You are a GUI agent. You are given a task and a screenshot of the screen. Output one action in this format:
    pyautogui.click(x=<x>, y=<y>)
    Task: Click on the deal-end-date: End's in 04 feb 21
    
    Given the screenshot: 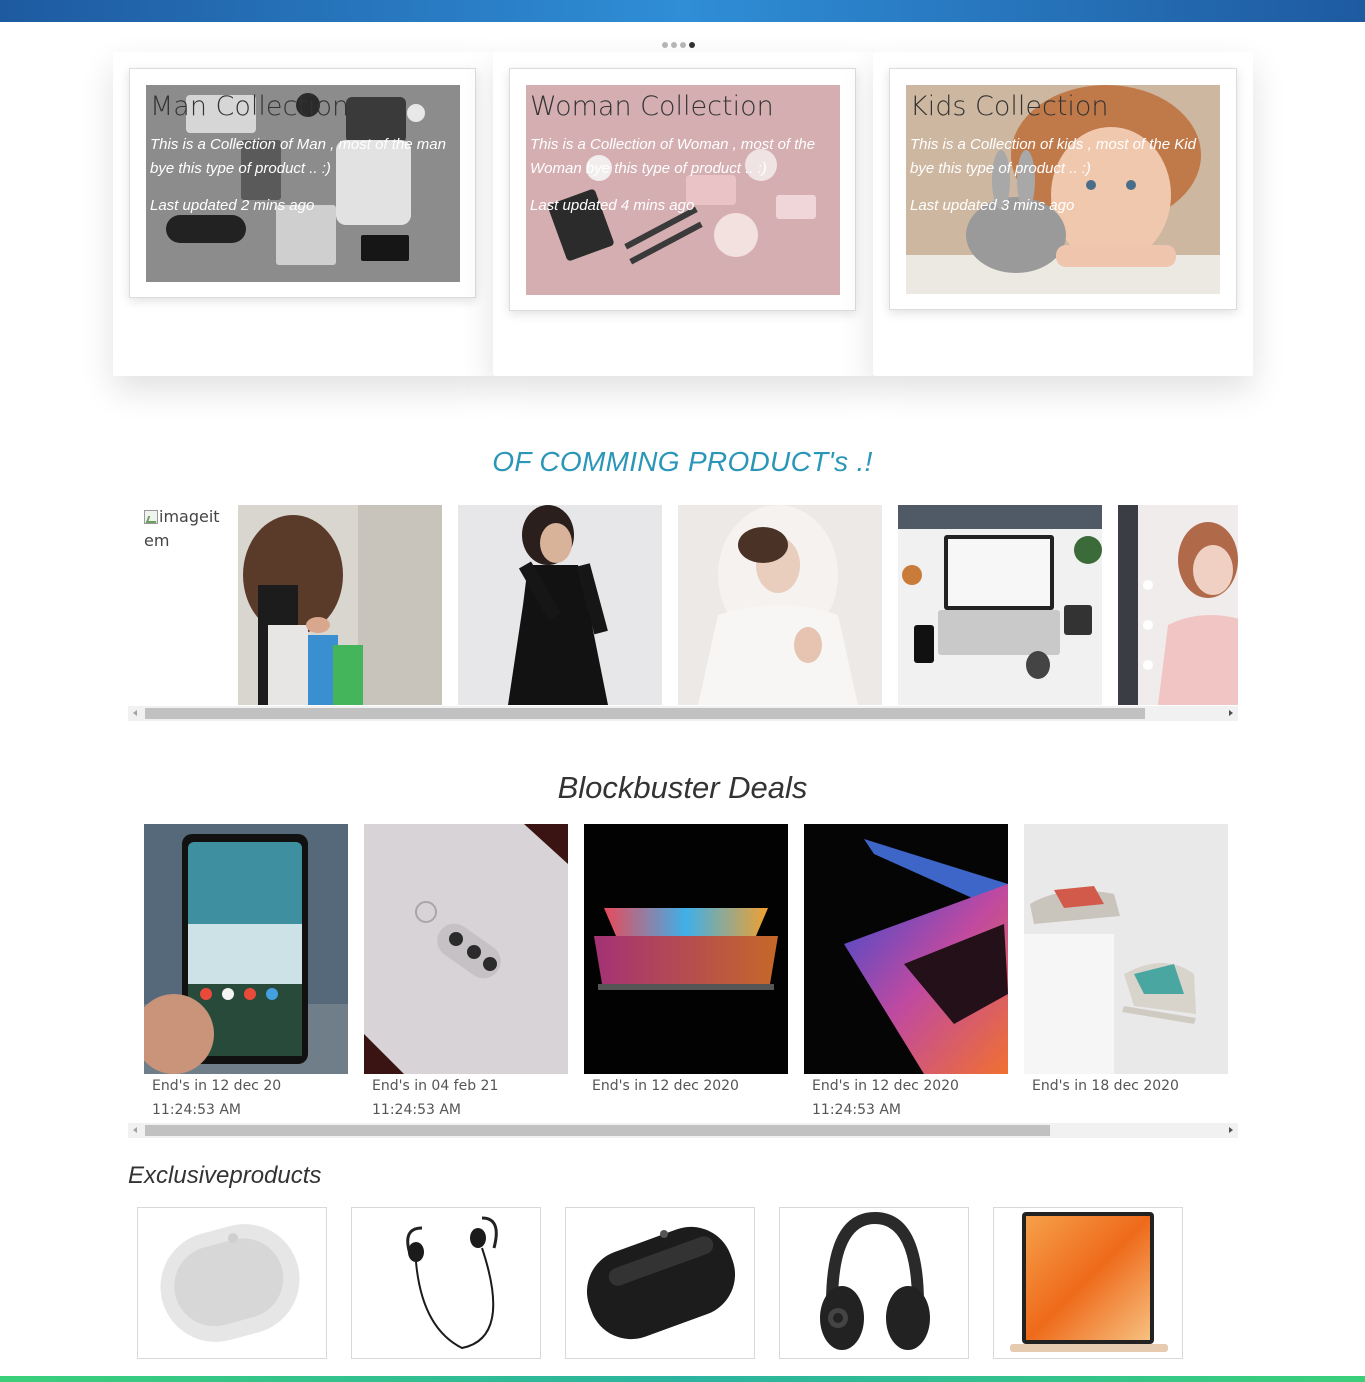 What is the action you would take?
    pyautogui.click(x=435, y=1086)
    